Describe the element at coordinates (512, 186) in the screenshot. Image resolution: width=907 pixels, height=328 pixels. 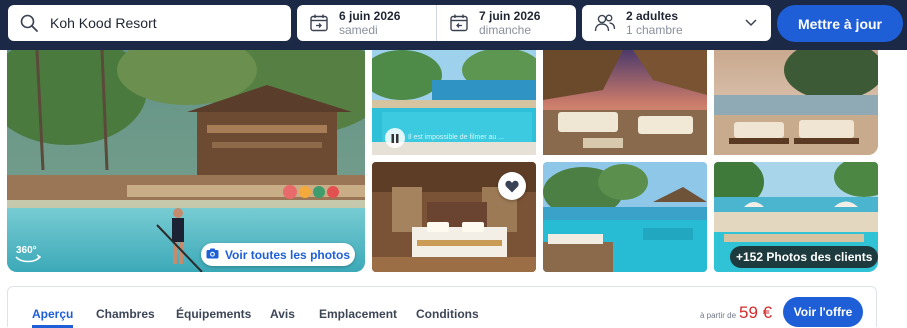
I see `heart-icon` at that location.